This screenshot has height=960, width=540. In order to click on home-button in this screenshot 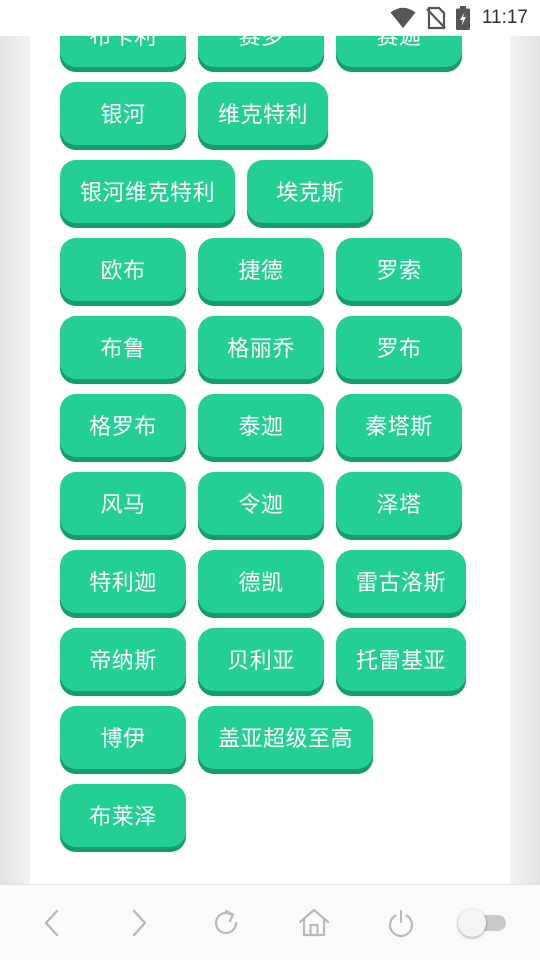, I will do `click(314, 923)`.